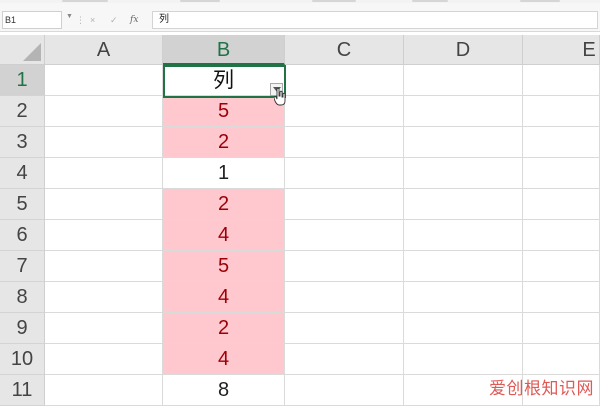 The image size is (600, 406). I want to click on row-header-7: 7, so click(22, 266).